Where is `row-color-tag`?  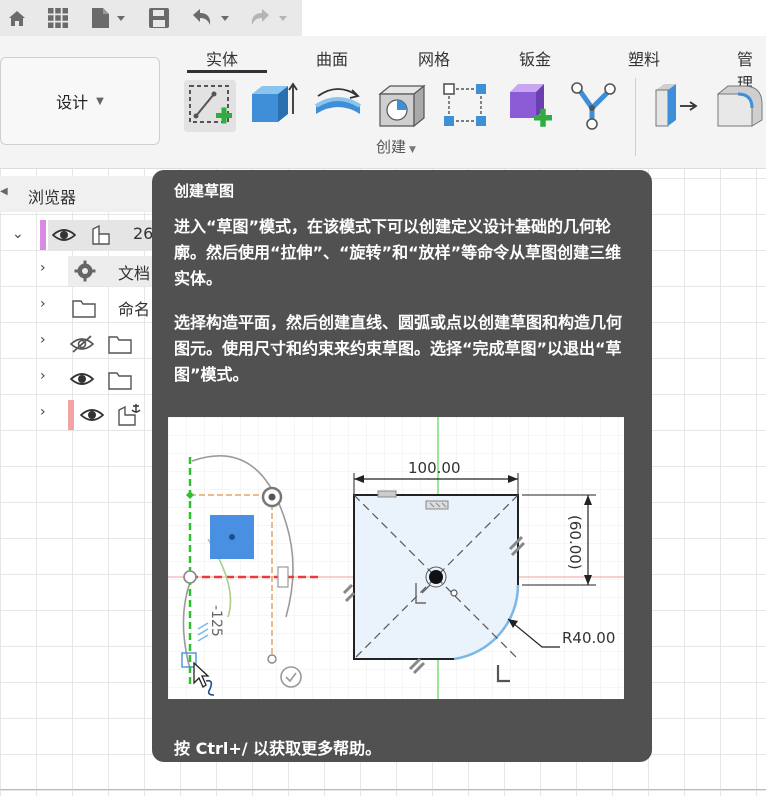
row-color-tag is located at coordinates (71, 415).